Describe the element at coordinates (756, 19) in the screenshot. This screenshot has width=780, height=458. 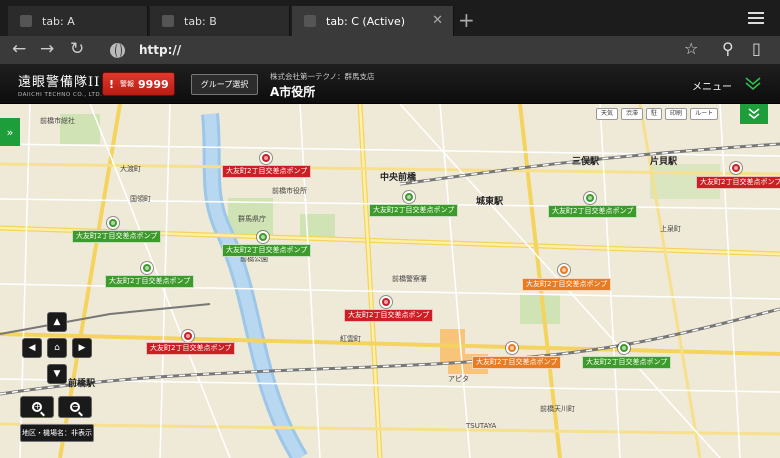
I see `browser-menu-icon` at that location.